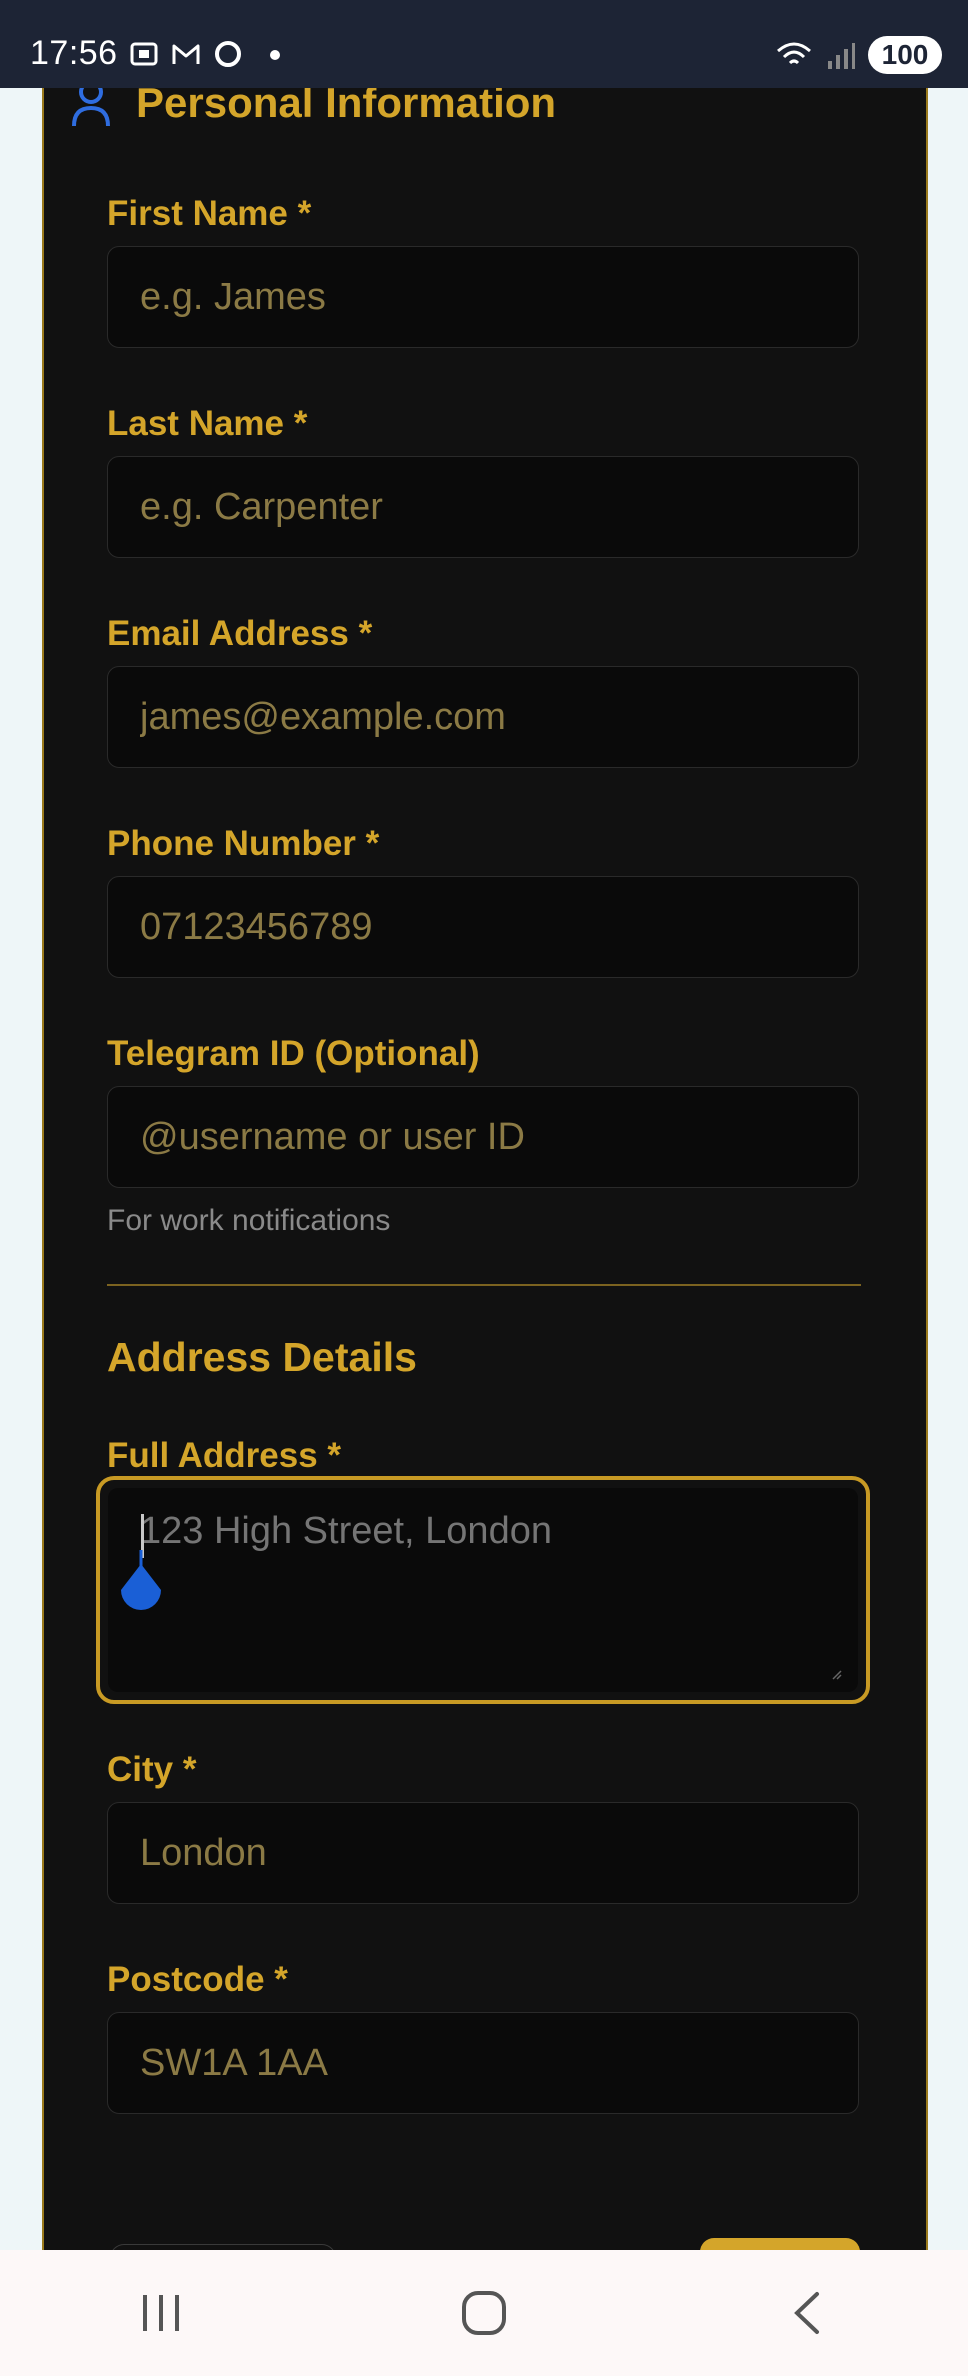  I want to click on last-name-input, so click(483, 507).